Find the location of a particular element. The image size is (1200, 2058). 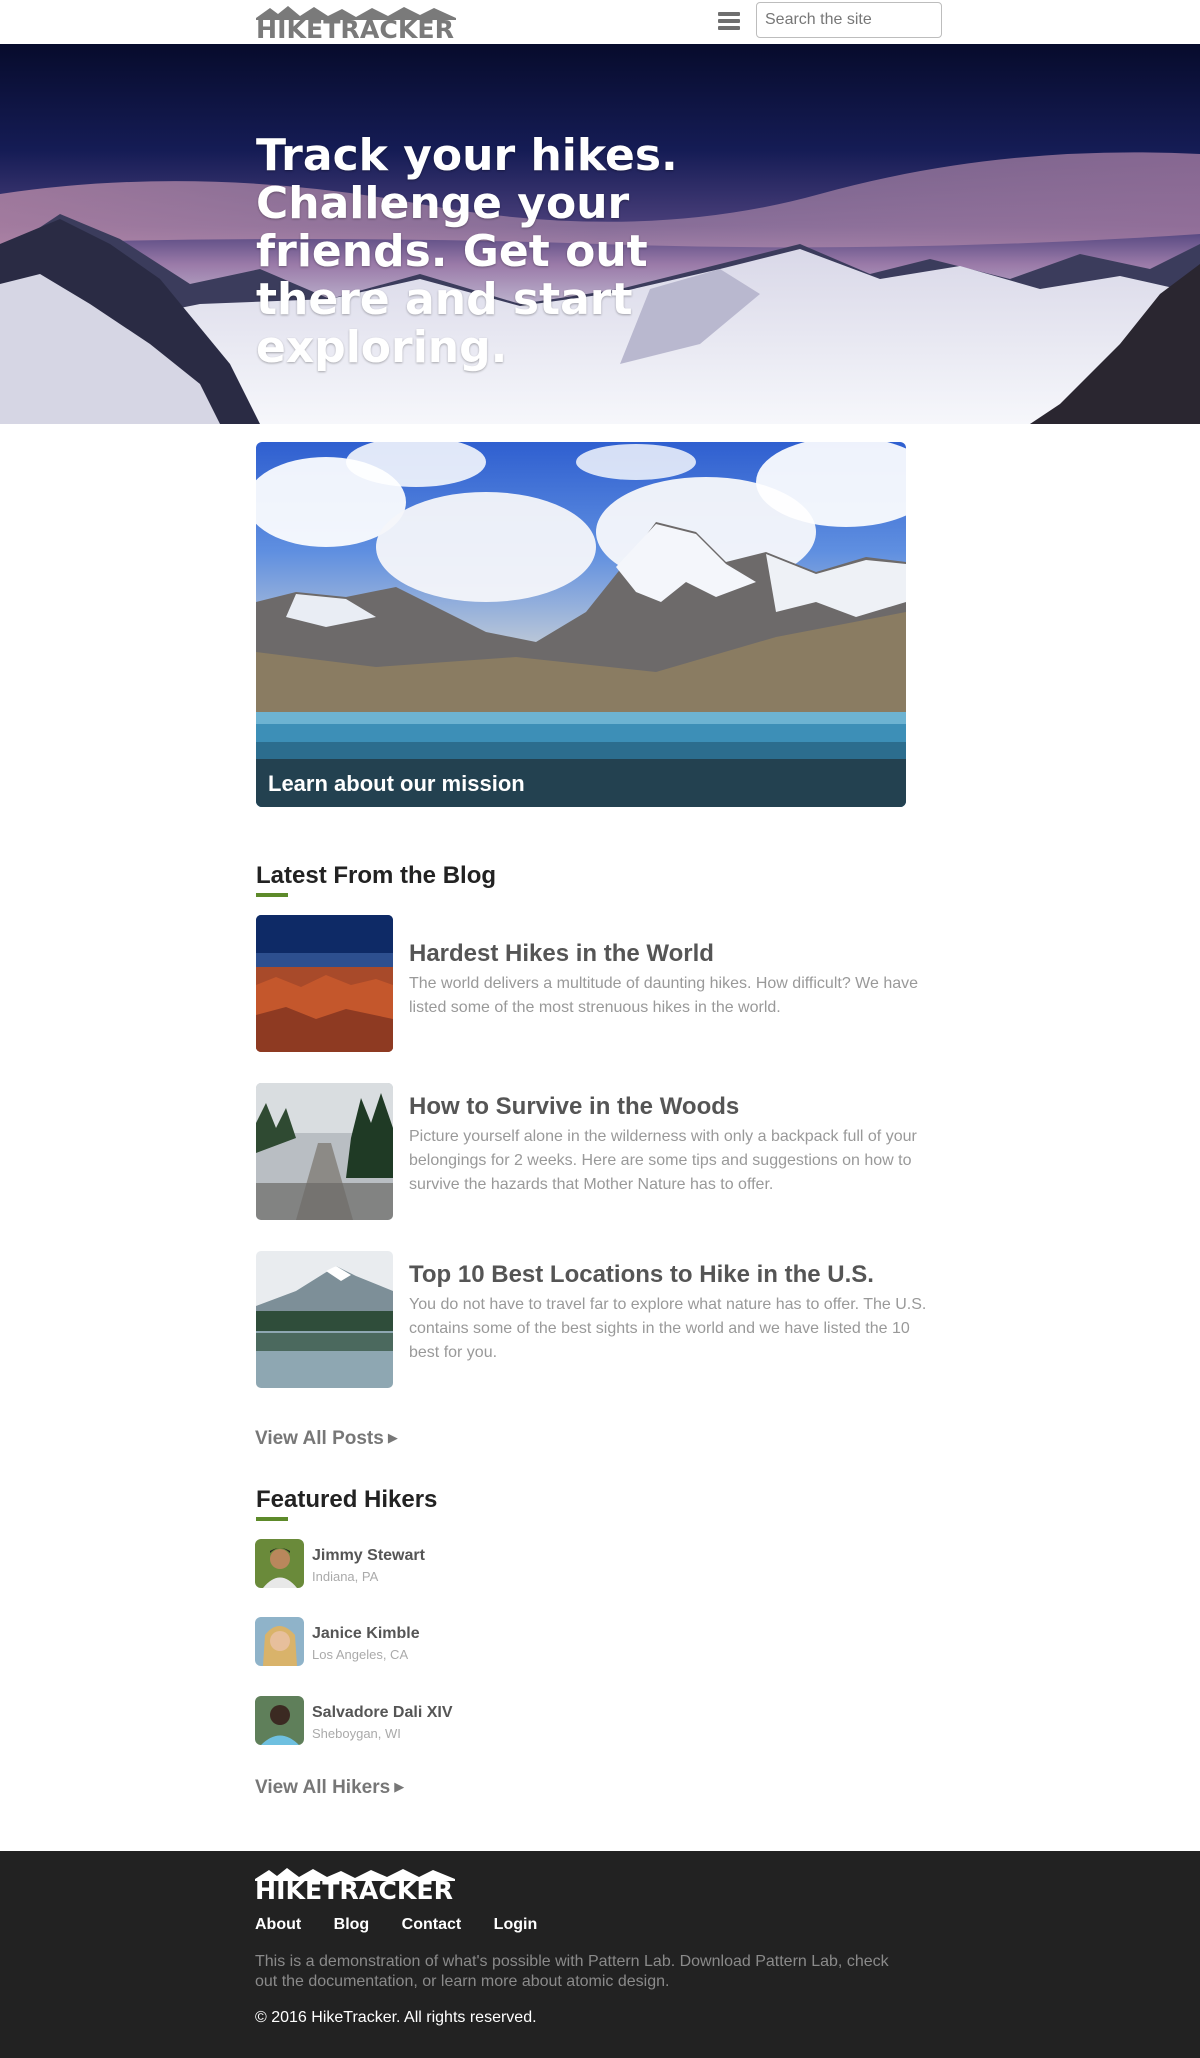

hiker-card: Janice Kimble Los Angeles, CA is located at coordinates (405, 1642).